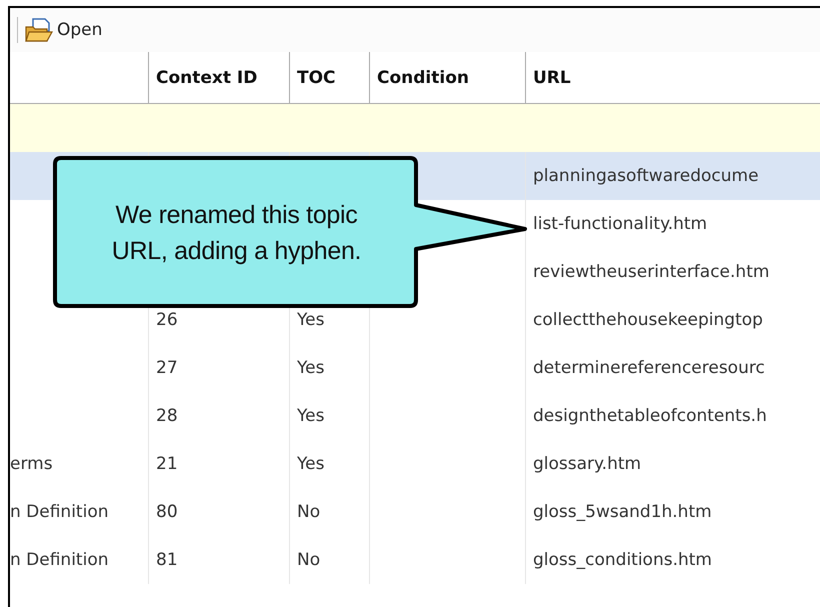  What do you see at coordinates (167, 464) in the screenshot?
I see `table-cell: 21` at bounding box center [167, 464].